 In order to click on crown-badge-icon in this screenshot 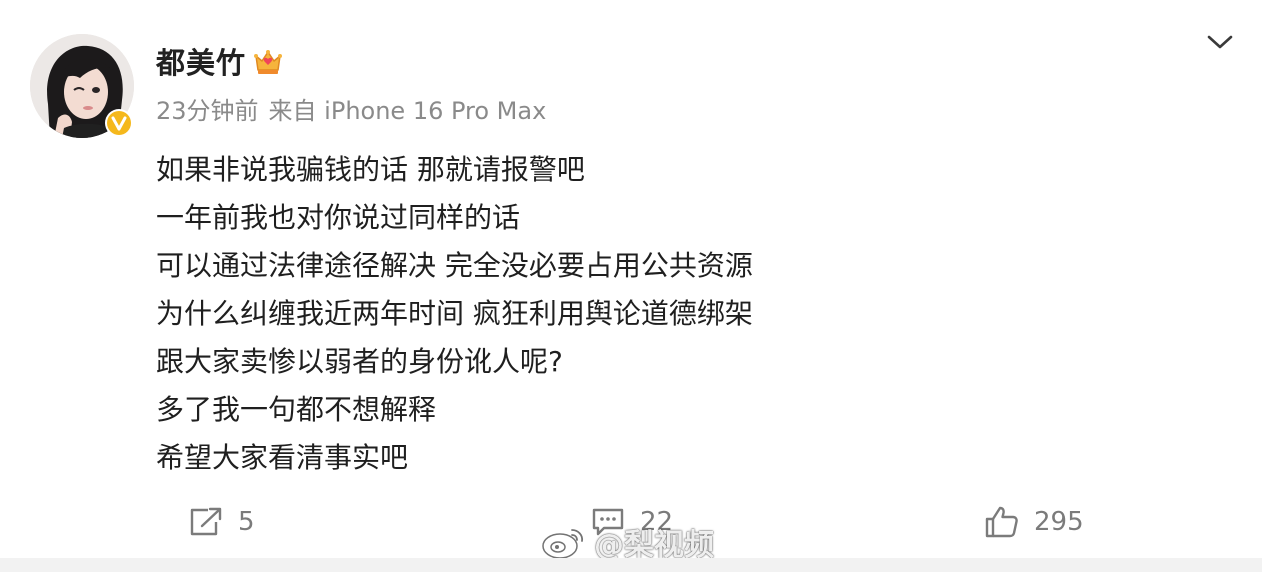, I will do `click(268, 62)`.